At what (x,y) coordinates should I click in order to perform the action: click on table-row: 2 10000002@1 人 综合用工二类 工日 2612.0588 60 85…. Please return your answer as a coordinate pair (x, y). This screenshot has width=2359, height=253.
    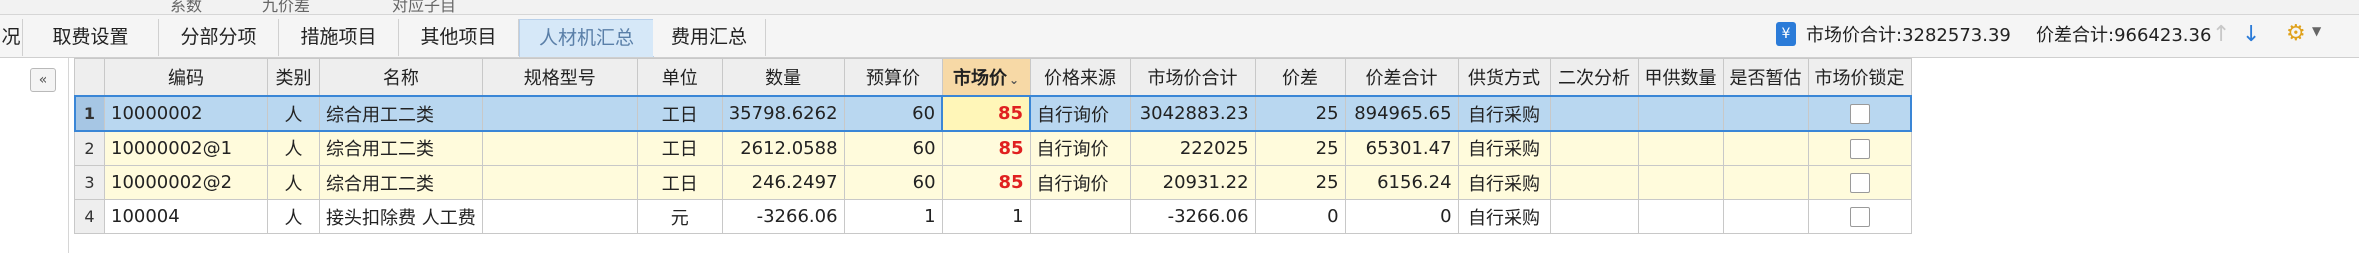
    Looking at the image, I should click on (993, 148).